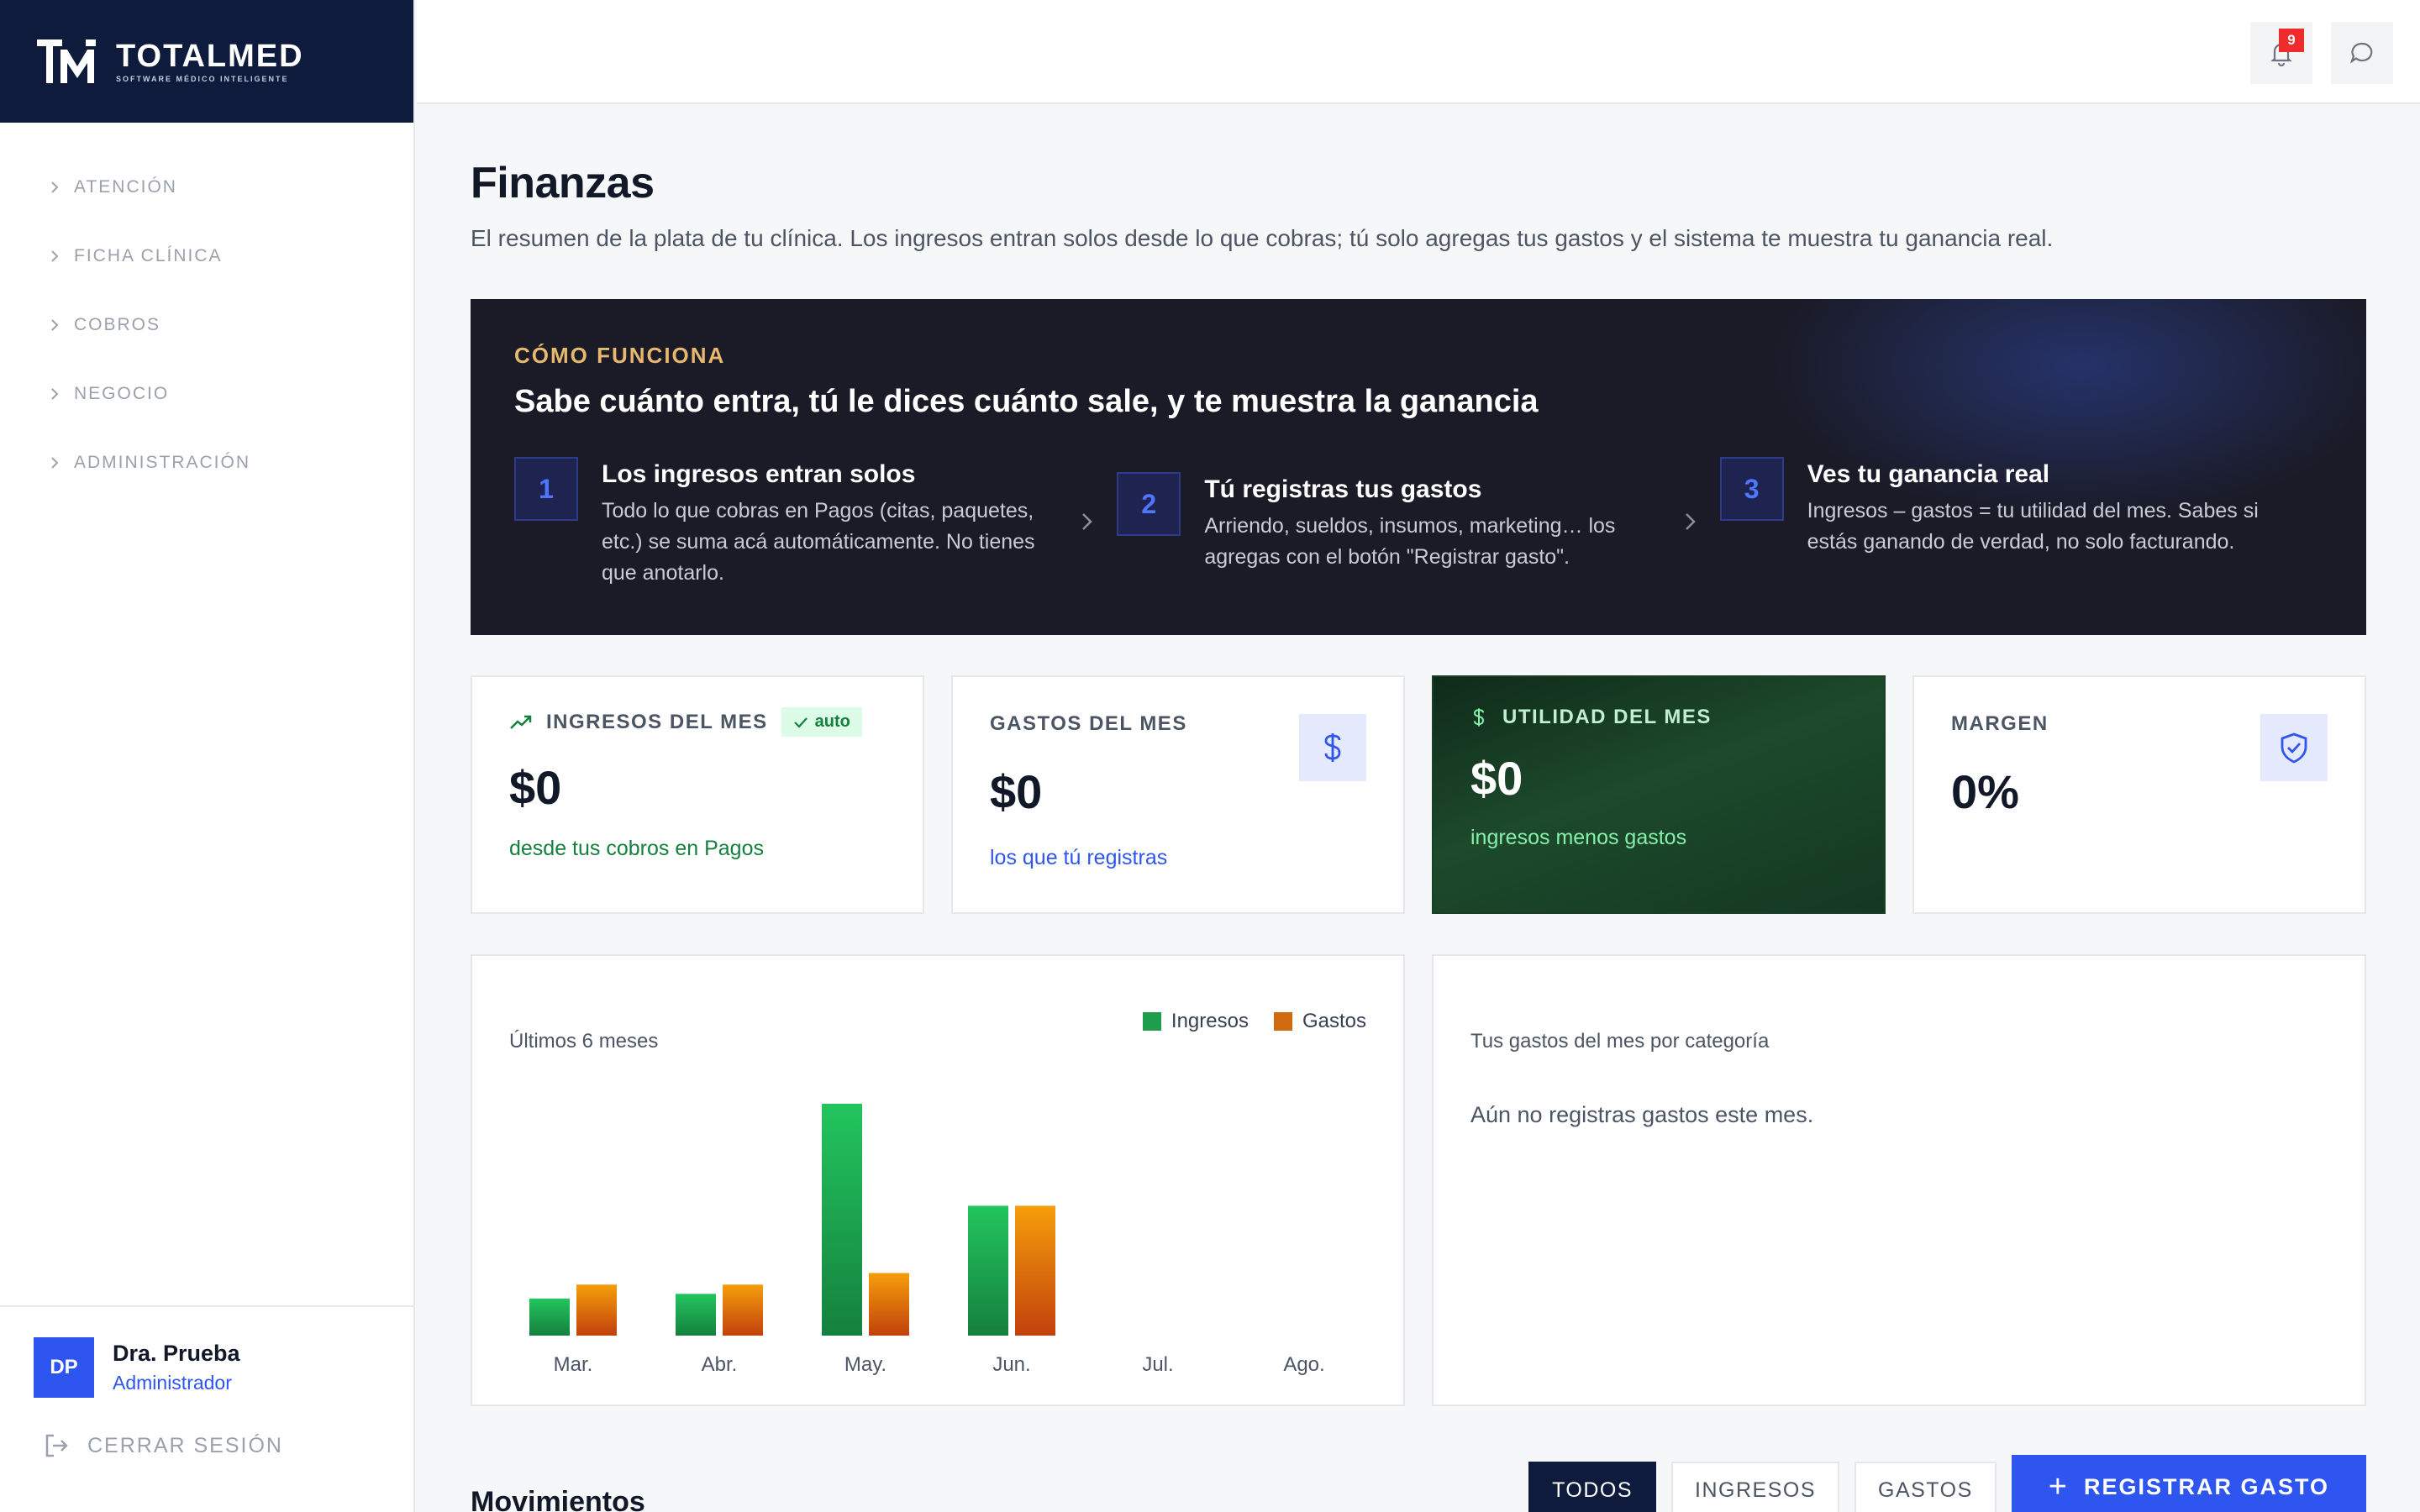 Image resolution: width=2420 pixels, height=1512 pixels. What do you see at coordinates (720, 1364) in the screenshot?
I see `x-tick-label: Abr.` at bounding box center [720, 1364].